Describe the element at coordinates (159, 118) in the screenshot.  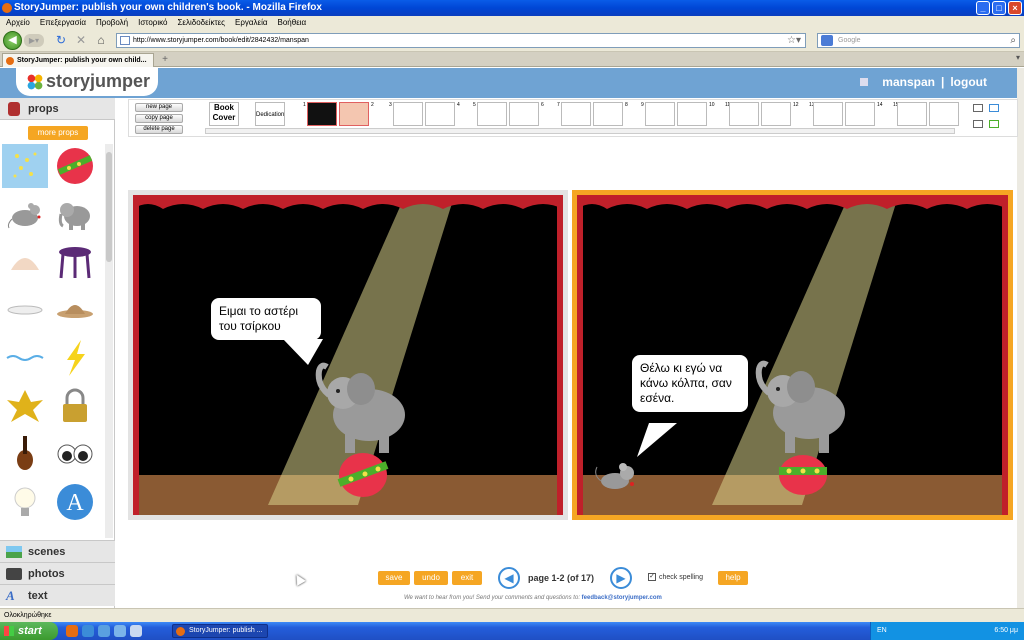
I see `copy-page-button: copy page` at that location.